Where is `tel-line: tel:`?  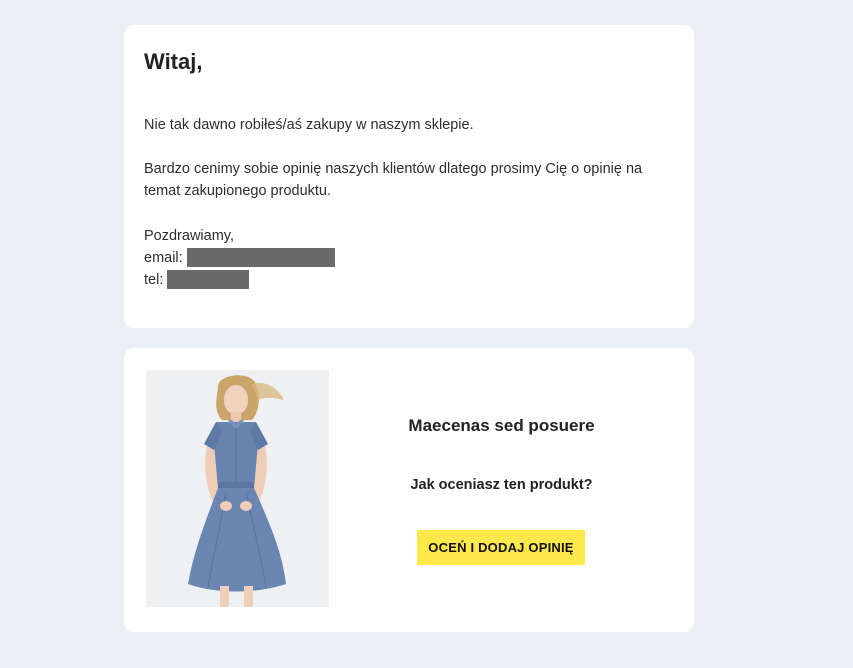
tel-line: tel: is located at coordinates (409, 280).